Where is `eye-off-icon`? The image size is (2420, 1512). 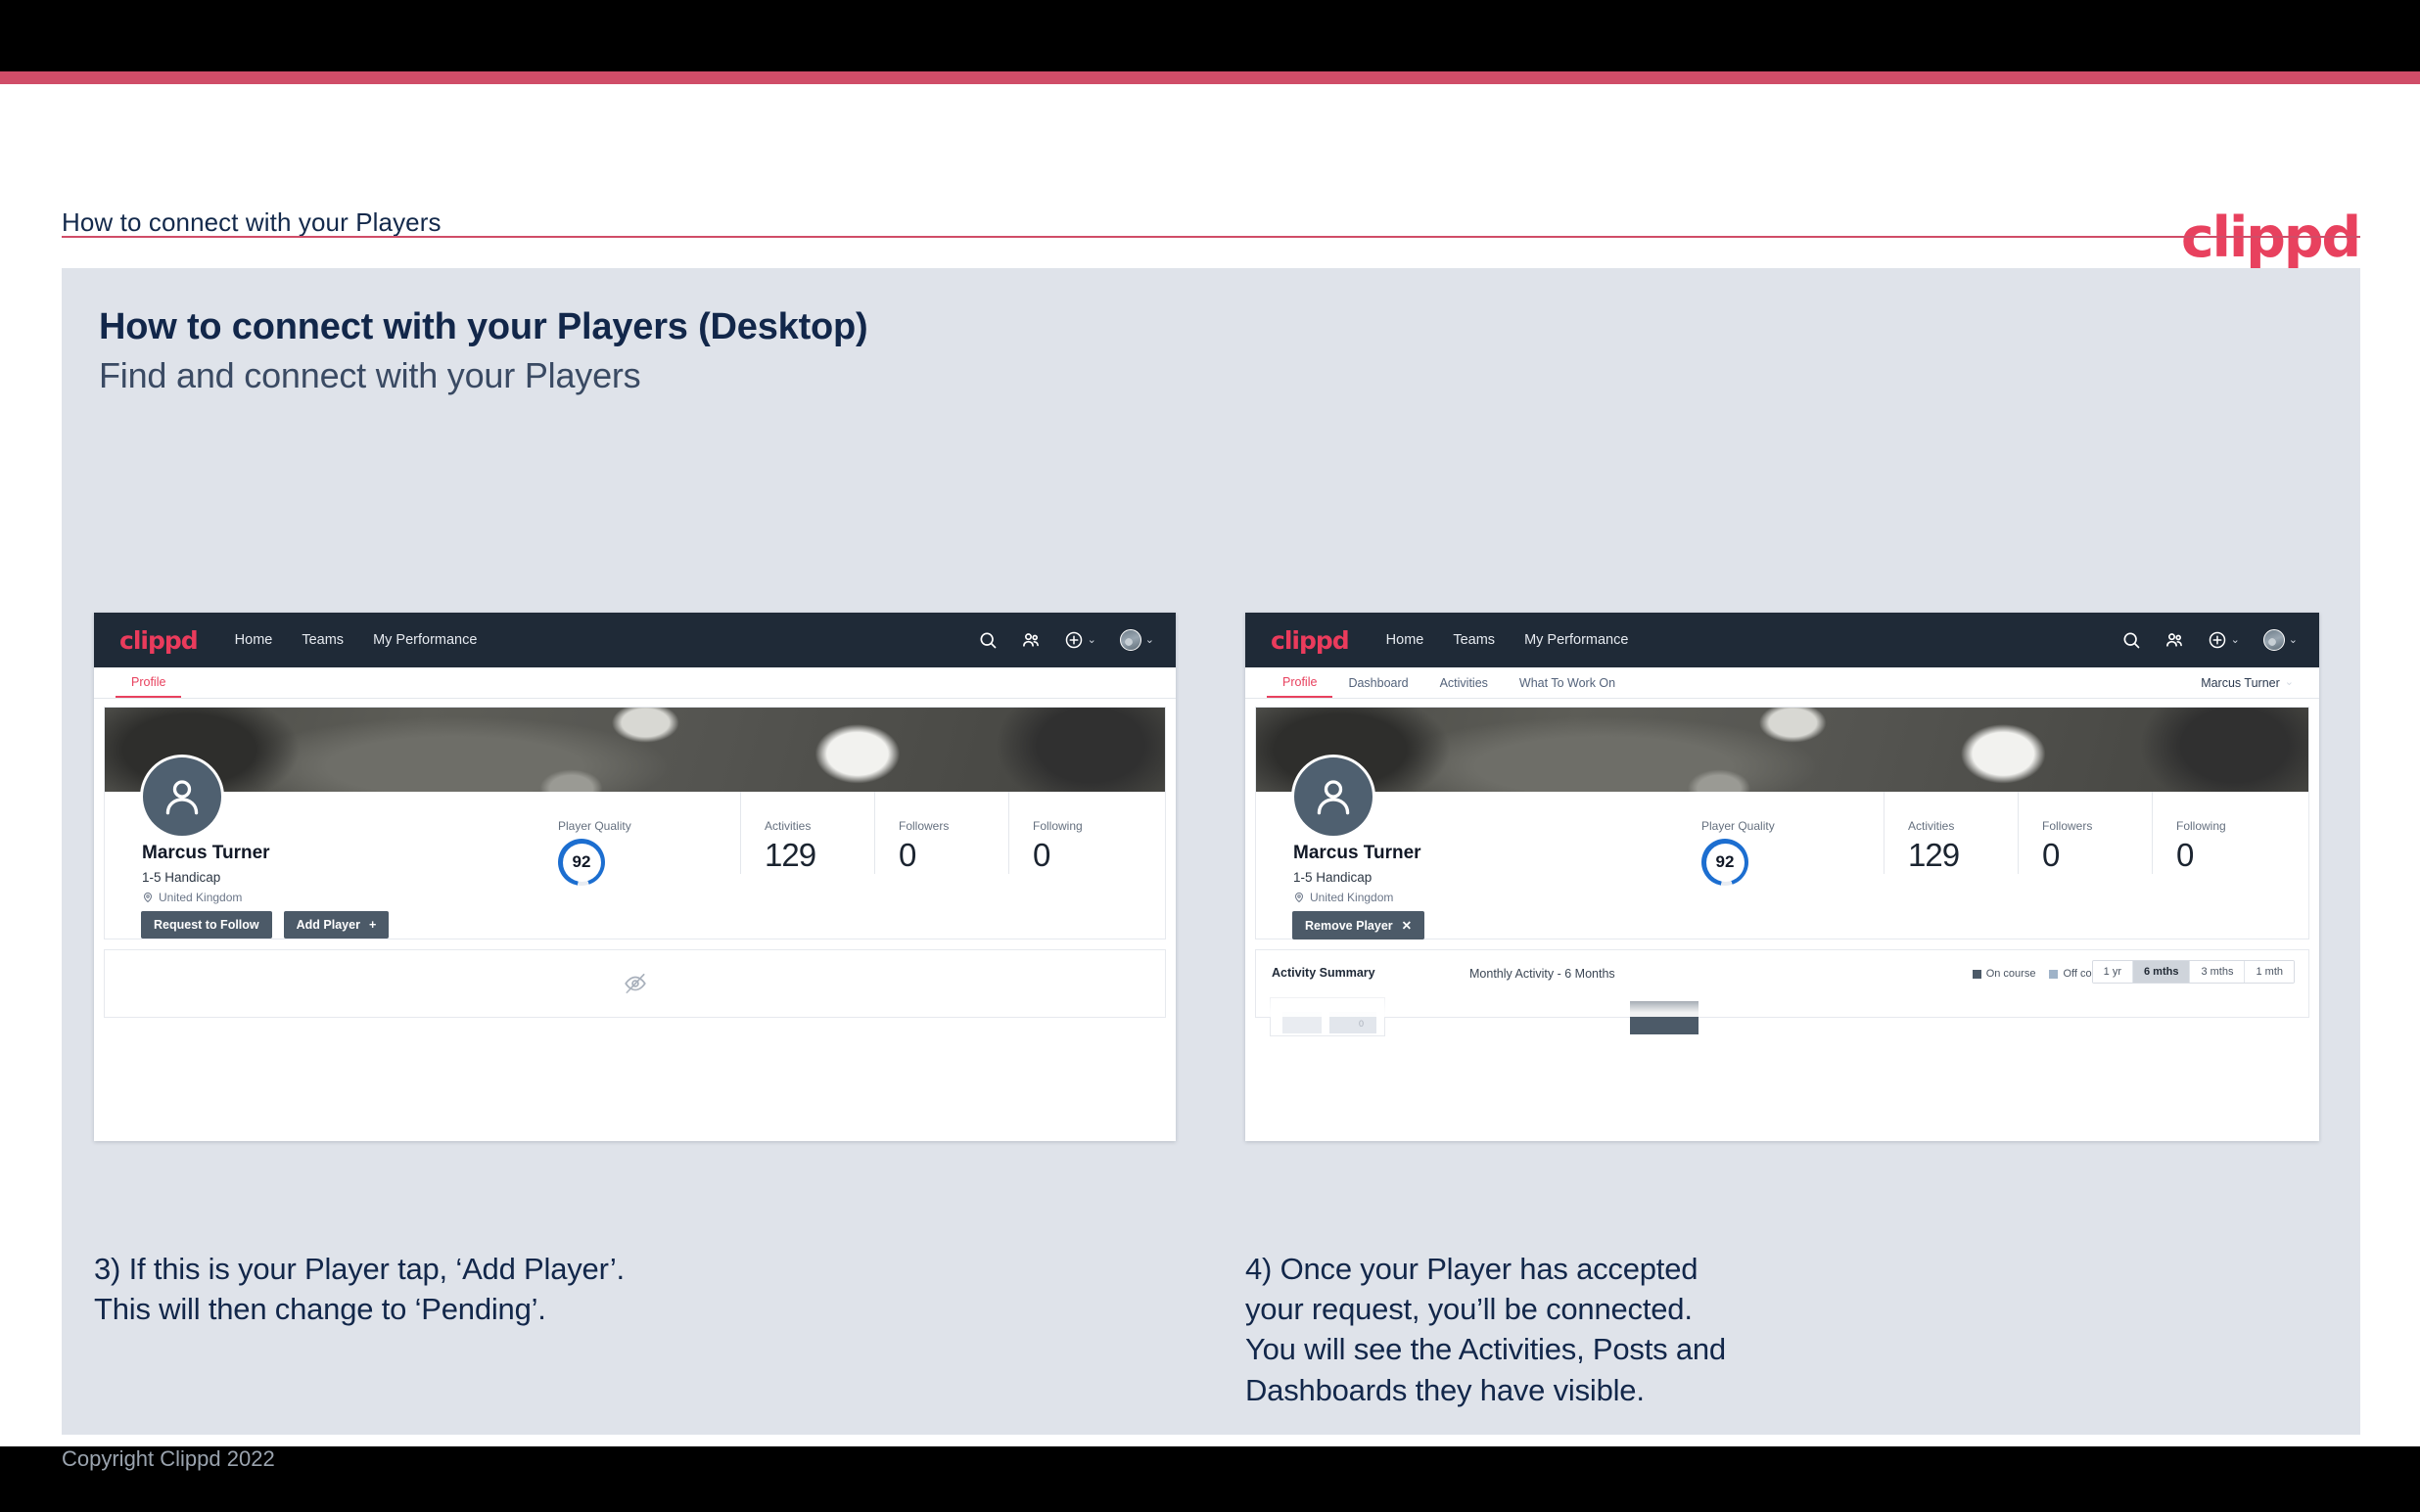 eye-off-icon is located at coordinates (635, 983).